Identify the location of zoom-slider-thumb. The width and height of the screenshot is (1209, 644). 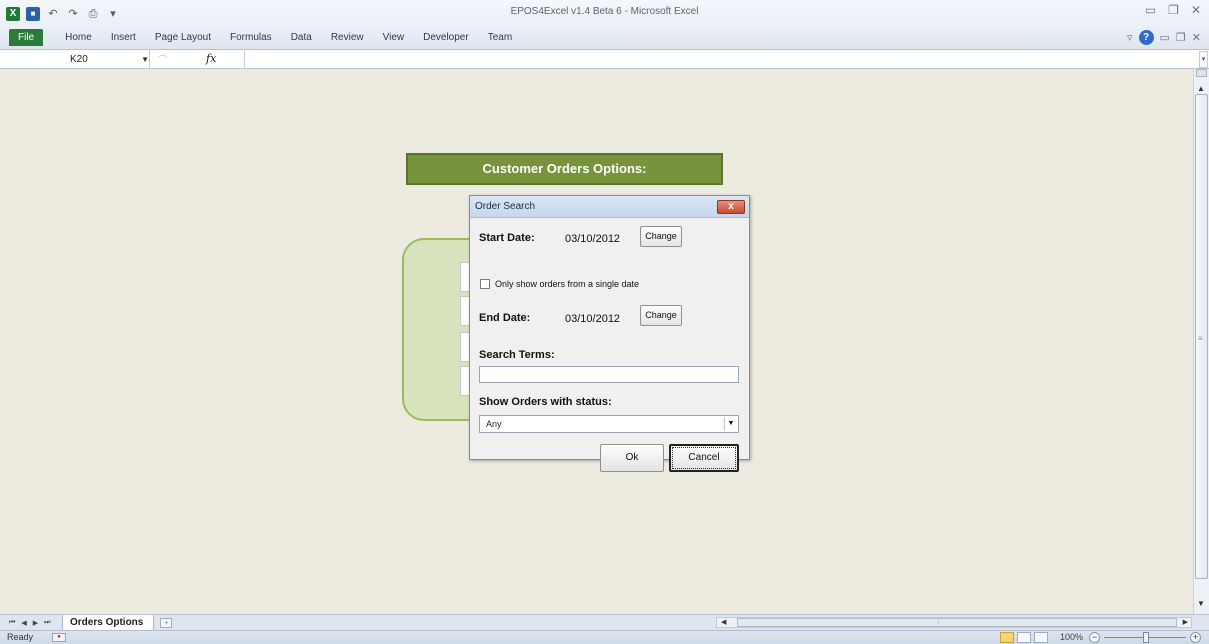
(1146, 637).